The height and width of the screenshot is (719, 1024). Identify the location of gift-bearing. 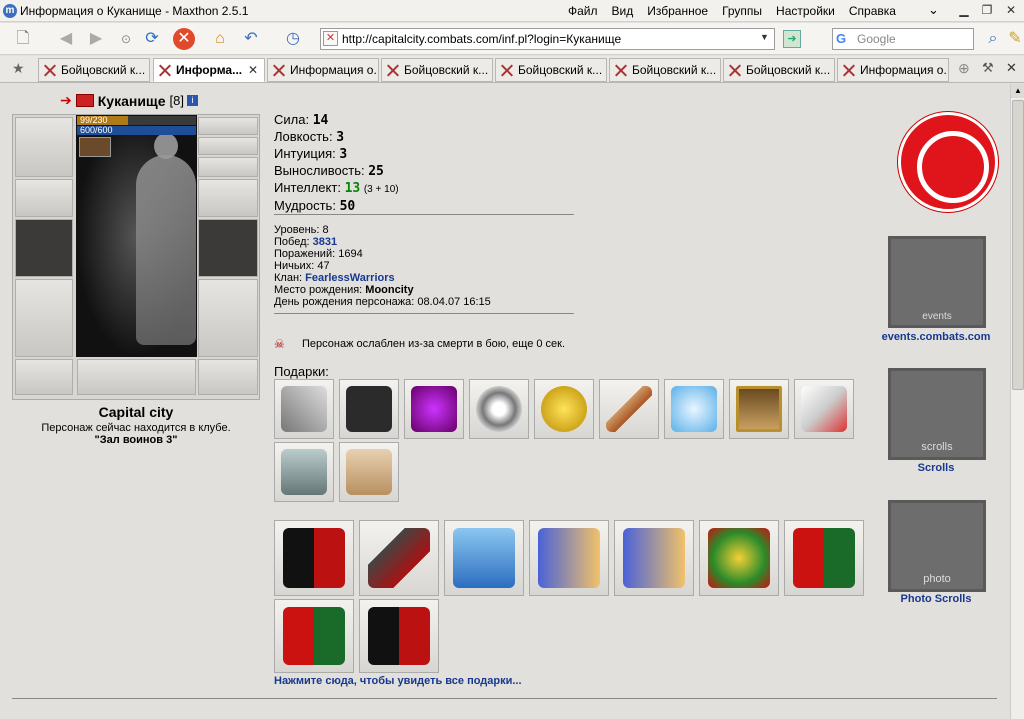
(499, 409).